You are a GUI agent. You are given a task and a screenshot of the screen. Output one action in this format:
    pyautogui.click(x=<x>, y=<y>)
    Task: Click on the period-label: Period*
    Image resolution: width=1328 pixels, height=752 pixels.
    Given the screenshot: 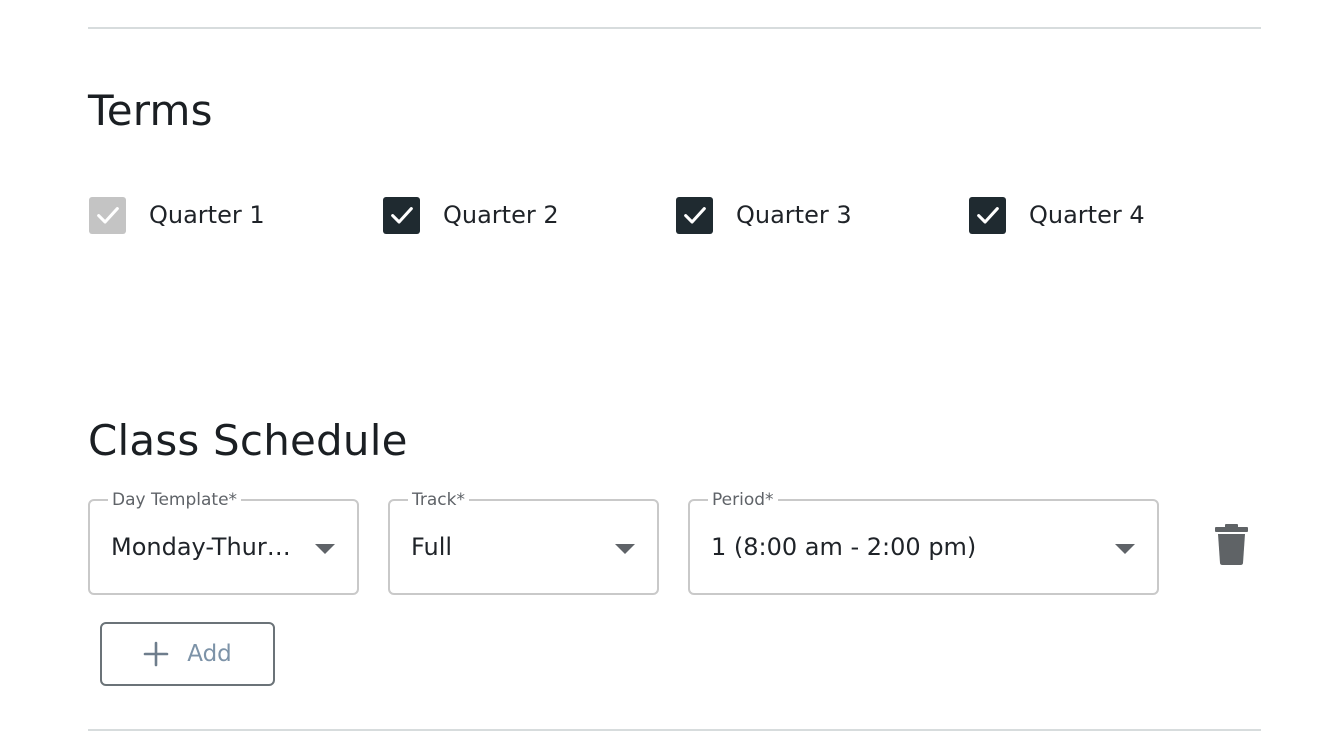 What is the action you would take?
    pyautogui.click(x=743, y=500)
    